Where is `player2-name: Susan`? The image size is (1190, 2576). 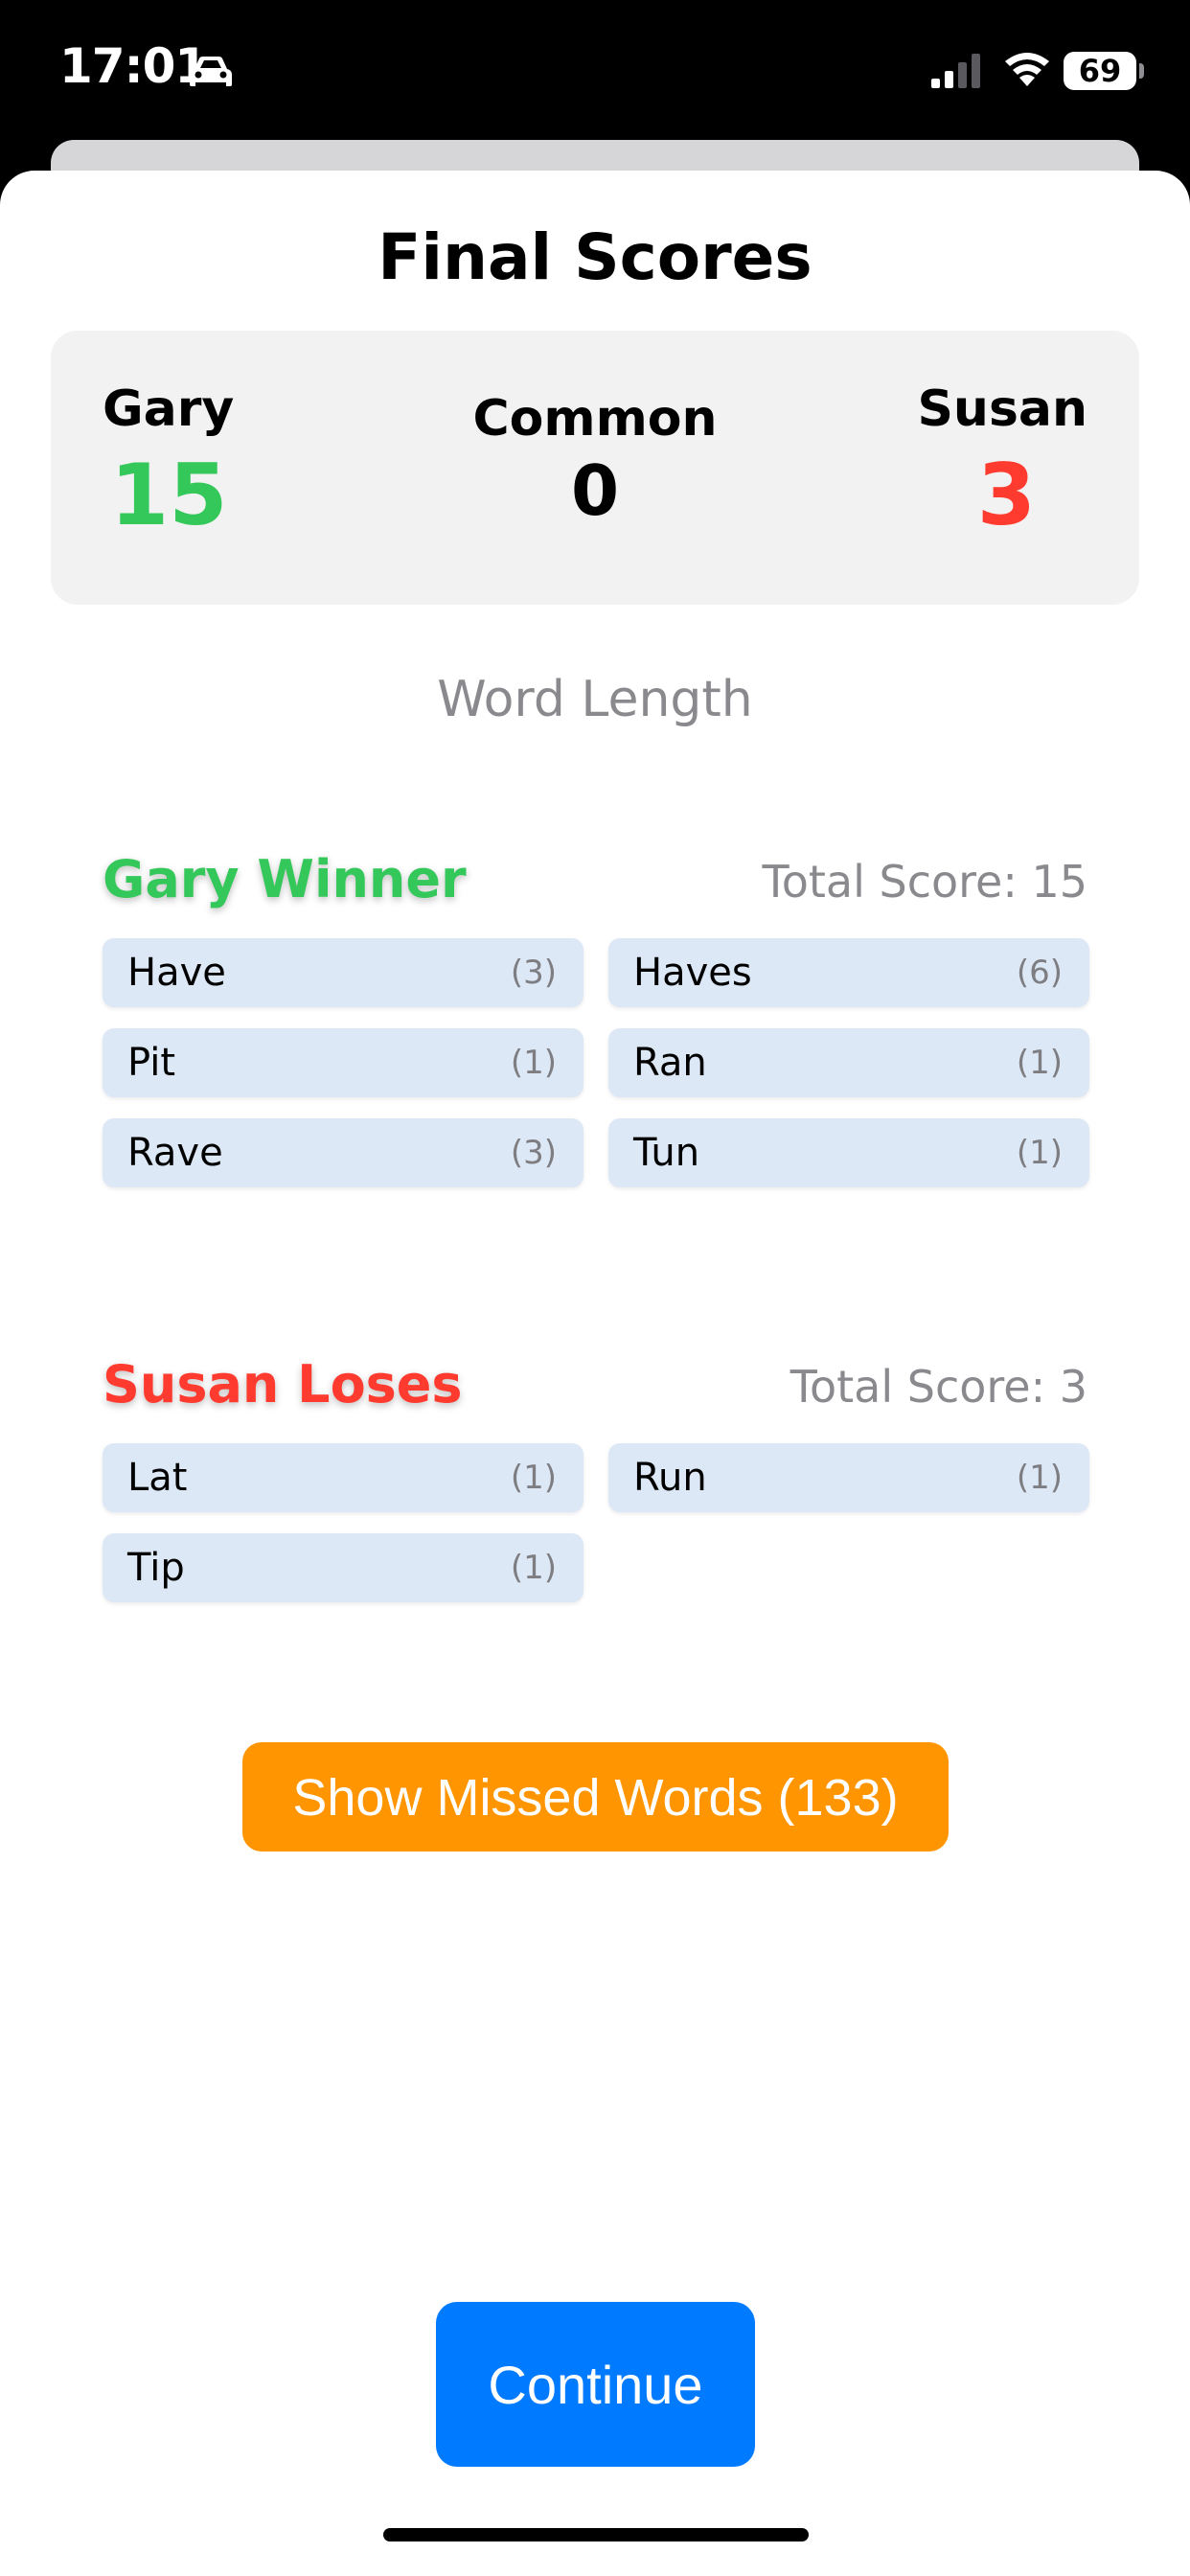 player2-name: Susan is located at coordinates (1002, 409).